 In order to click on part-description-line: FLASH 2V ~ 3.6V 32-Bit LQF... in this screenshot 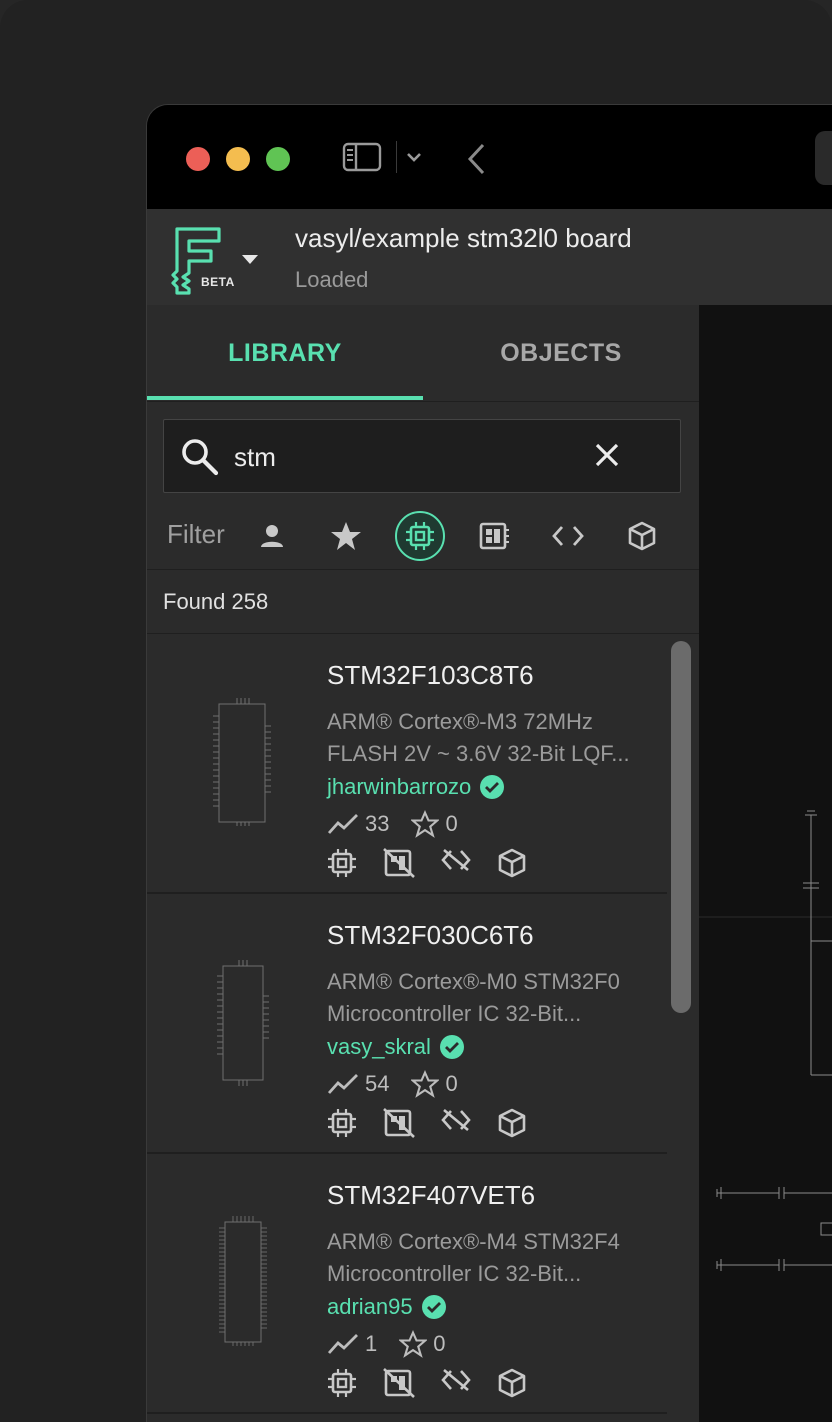, I will do `click(478, 753)`.